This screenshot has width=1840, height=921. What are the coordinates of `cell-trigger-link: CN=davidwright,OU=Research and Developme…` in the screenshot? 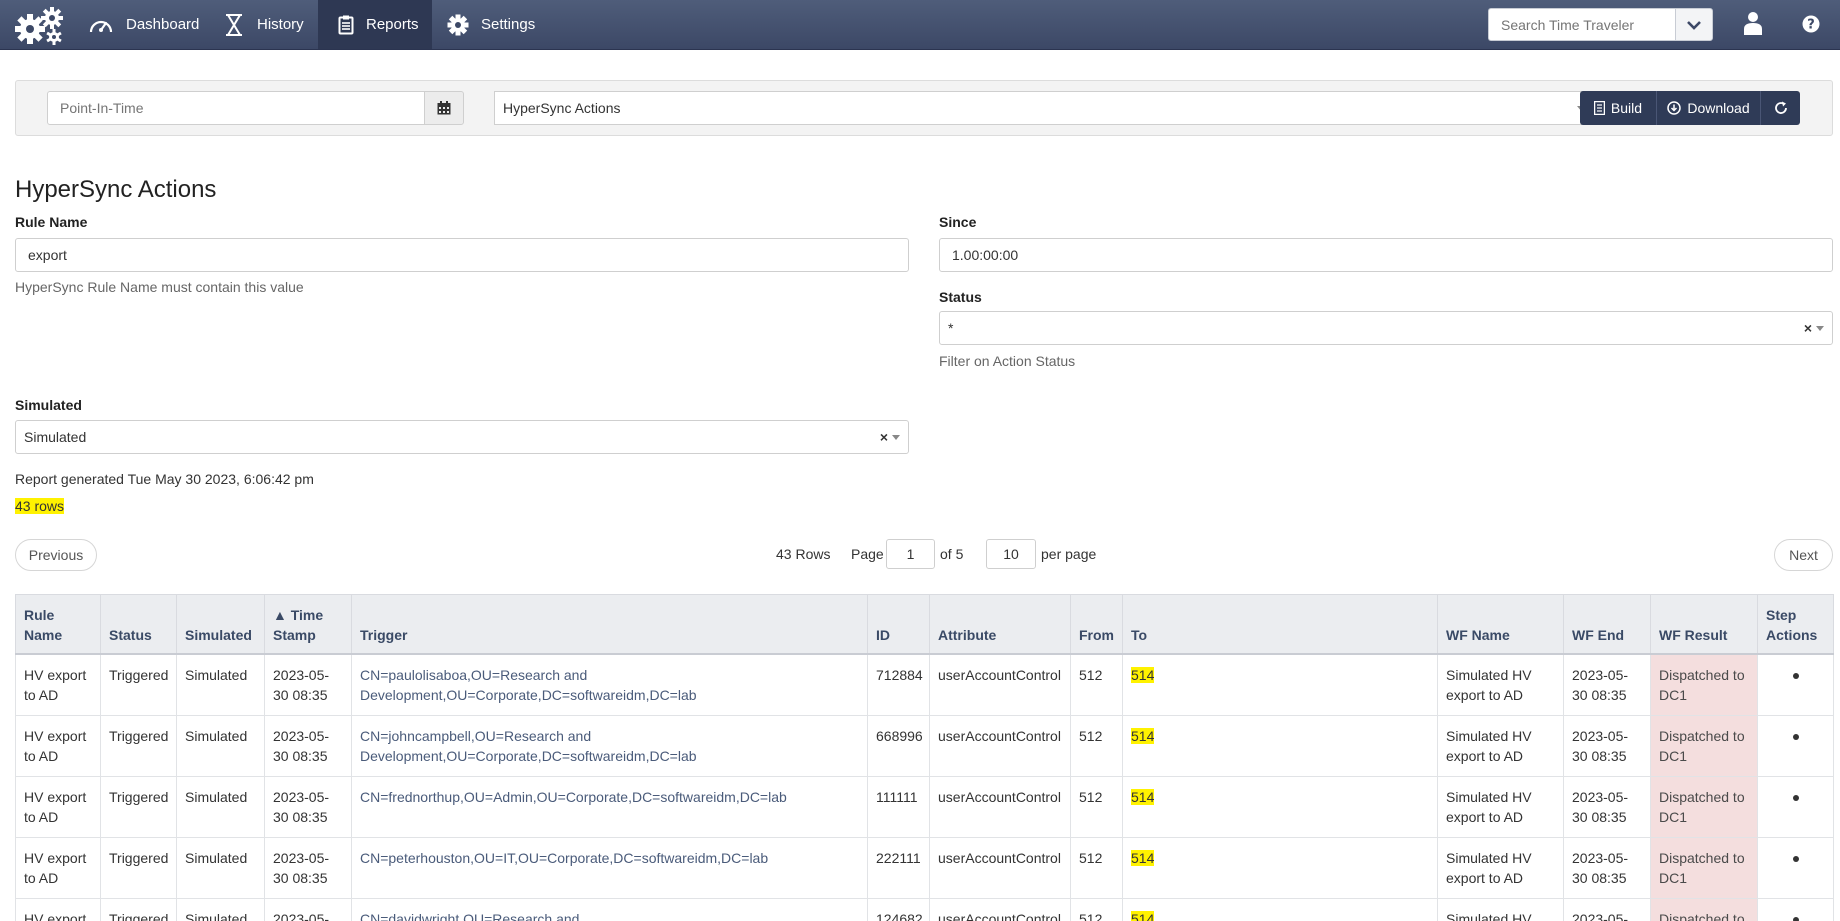 It's located at (609, 909).